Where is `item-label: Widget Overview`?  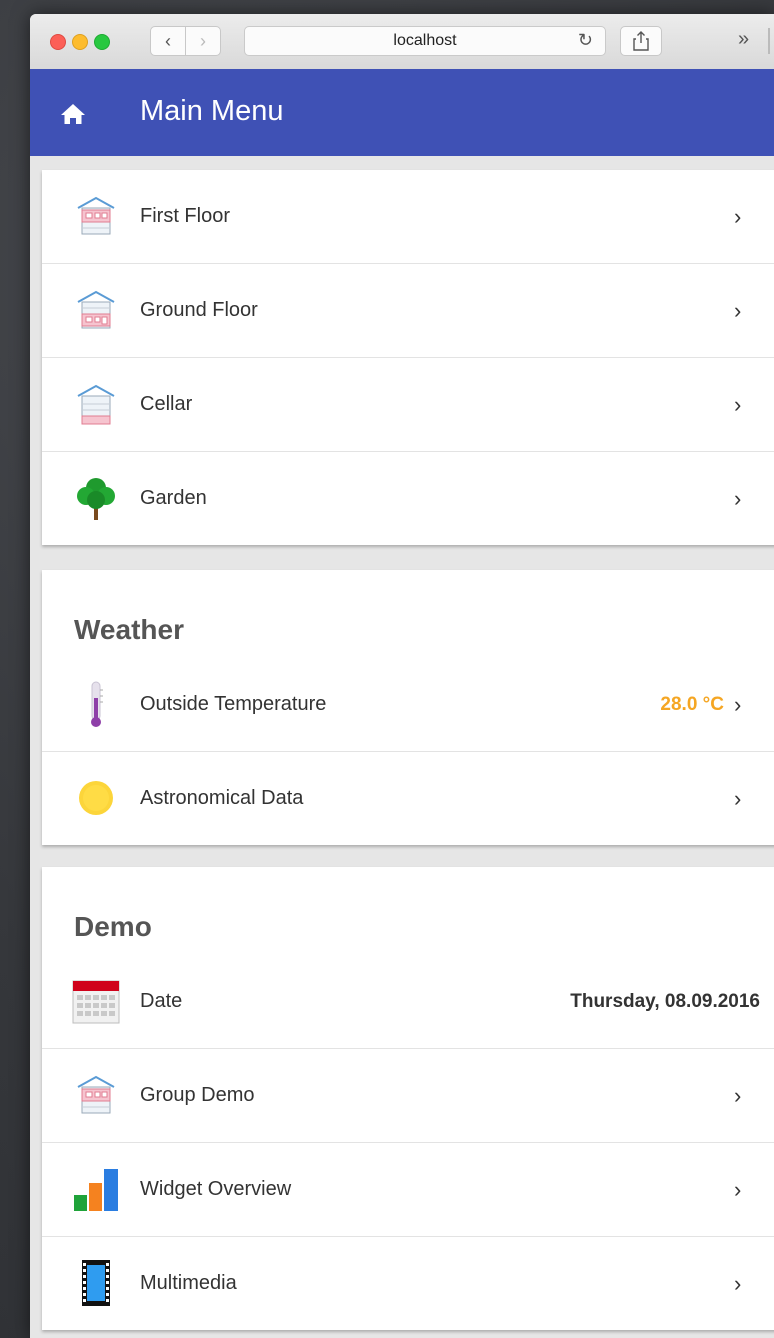
item-label: Widget Overview is located at coordinates (216, 1189).